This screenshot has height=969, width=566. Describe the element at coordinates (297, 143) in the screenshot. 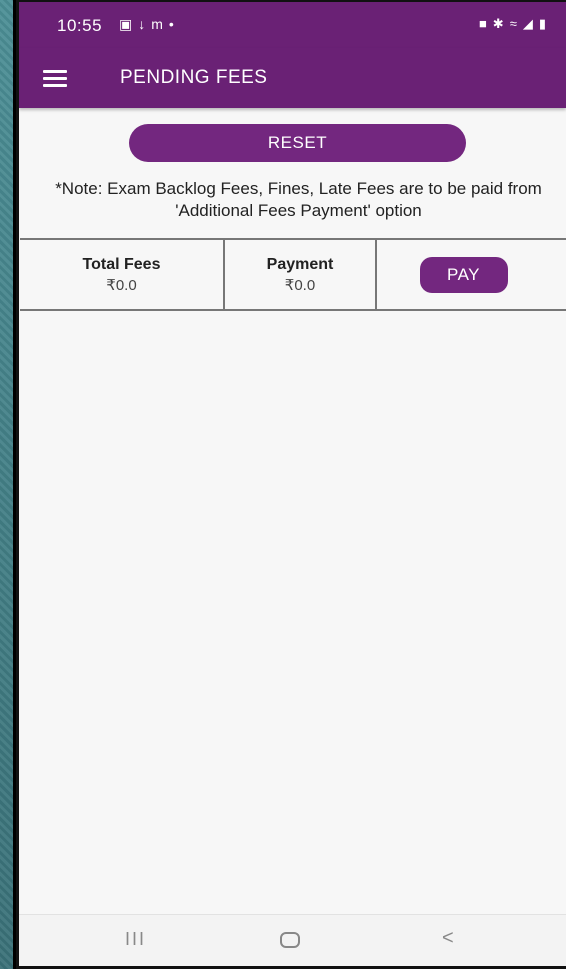

I see `reset-button: RESET` at that location.